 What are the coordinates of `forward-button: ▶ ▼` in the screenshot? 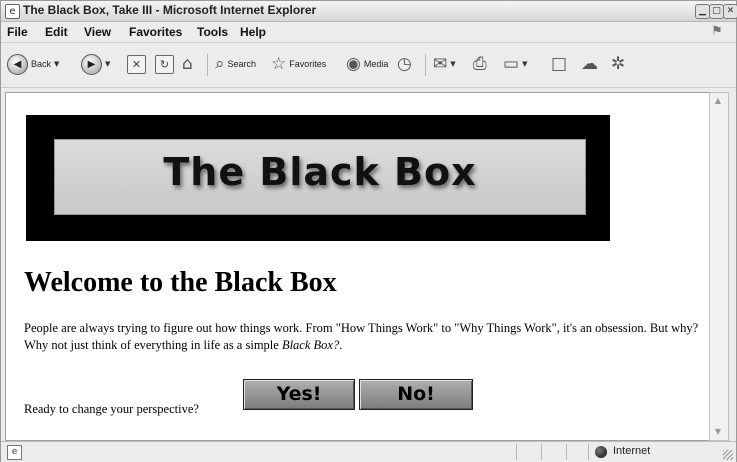 It's located at (95, 64).